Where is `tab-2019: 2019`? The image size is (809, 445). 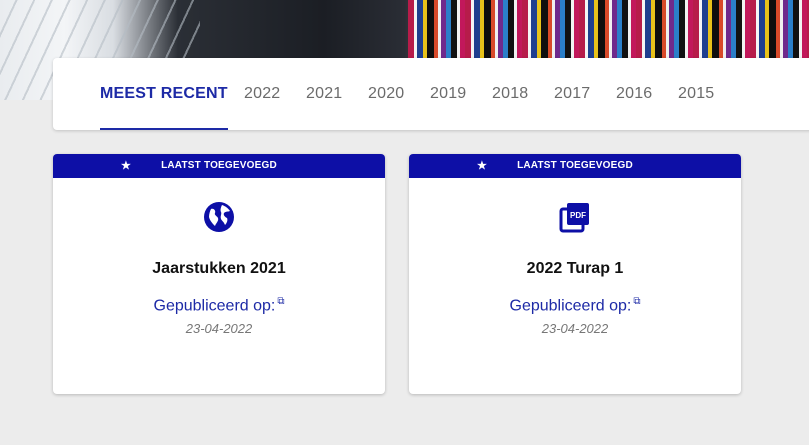
tab-2019: 2019 is located at coordinates (448, 94).